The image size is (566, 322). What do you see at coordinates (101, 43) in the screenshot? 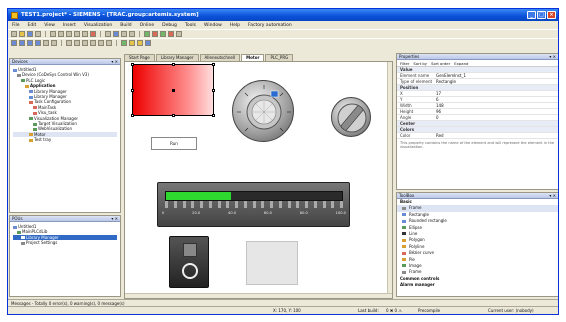
I see `group-icon` at bounding box center [101, 43].